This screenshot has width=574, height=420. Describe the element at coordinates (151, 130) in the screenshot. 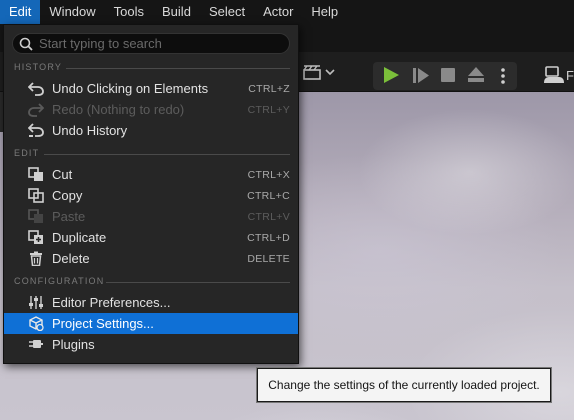

I see `menu-entry-undo-history: Undo History` at that location.